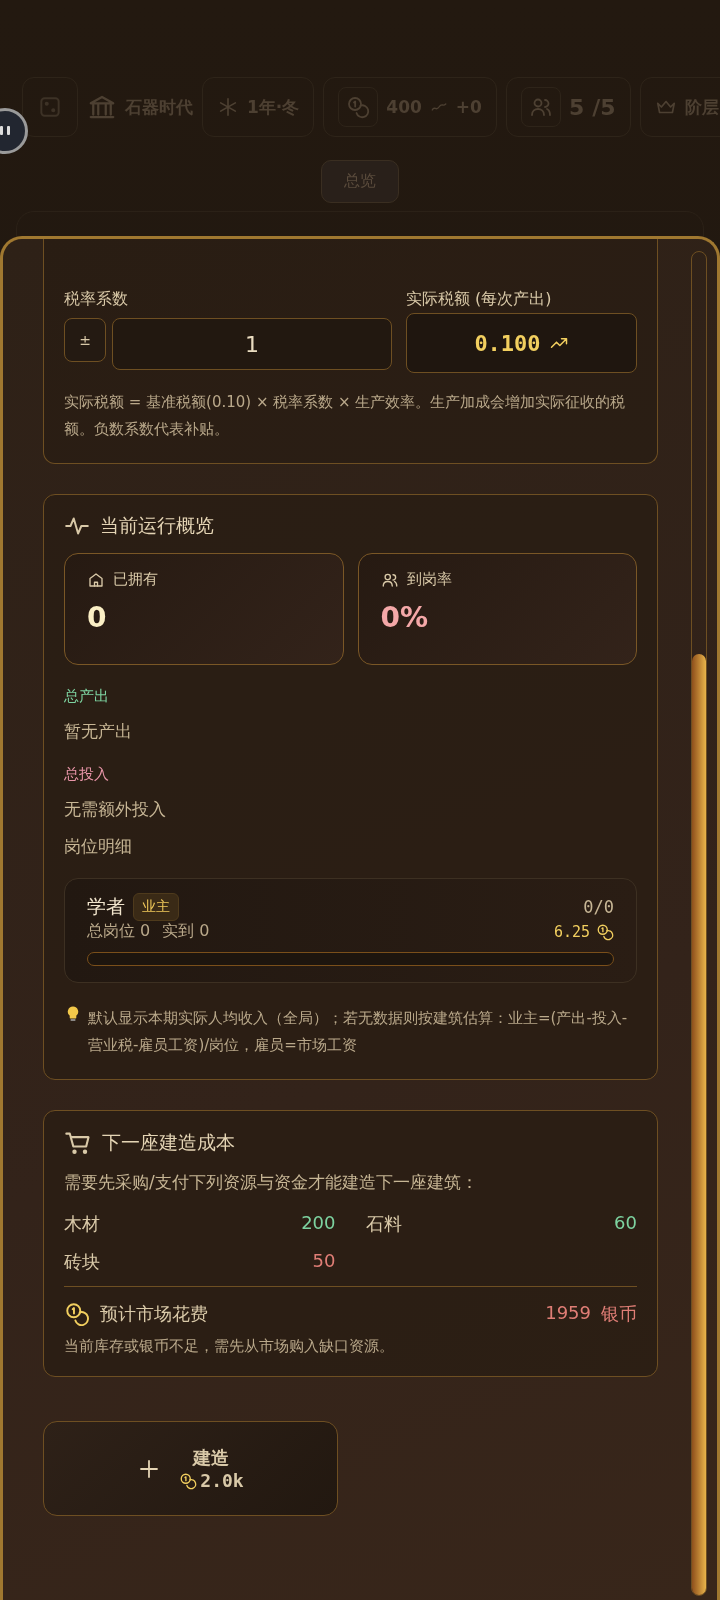 This screenshot has width=720, height=1600. I want to click on income-note: 默认显示本期实际人均收入（全局）；若无数据则按建筑估算：业主=(产出-投入-营业税-雇员工资)/岗位，雇员=市场工资, so click(358, 1032).